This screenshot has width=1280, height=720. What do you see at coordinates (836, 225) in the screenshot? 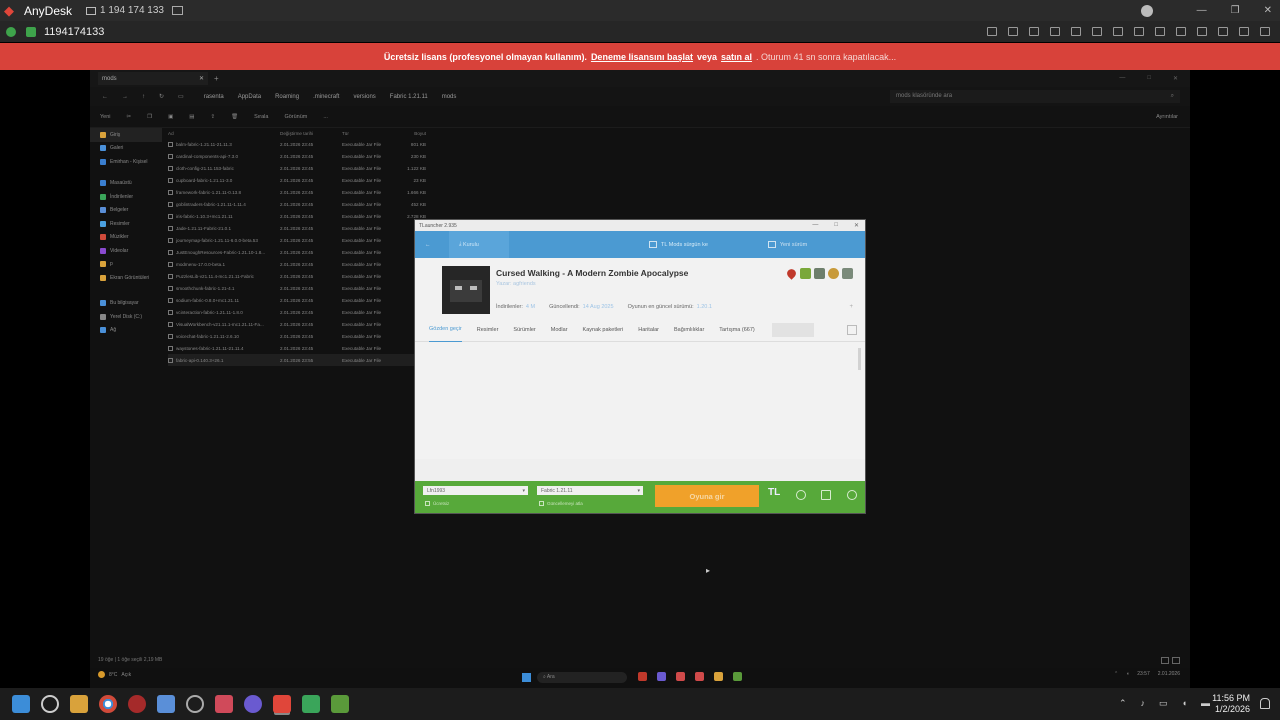
I see `launcher-maximize-button: □` at bounding box center [836, 225].